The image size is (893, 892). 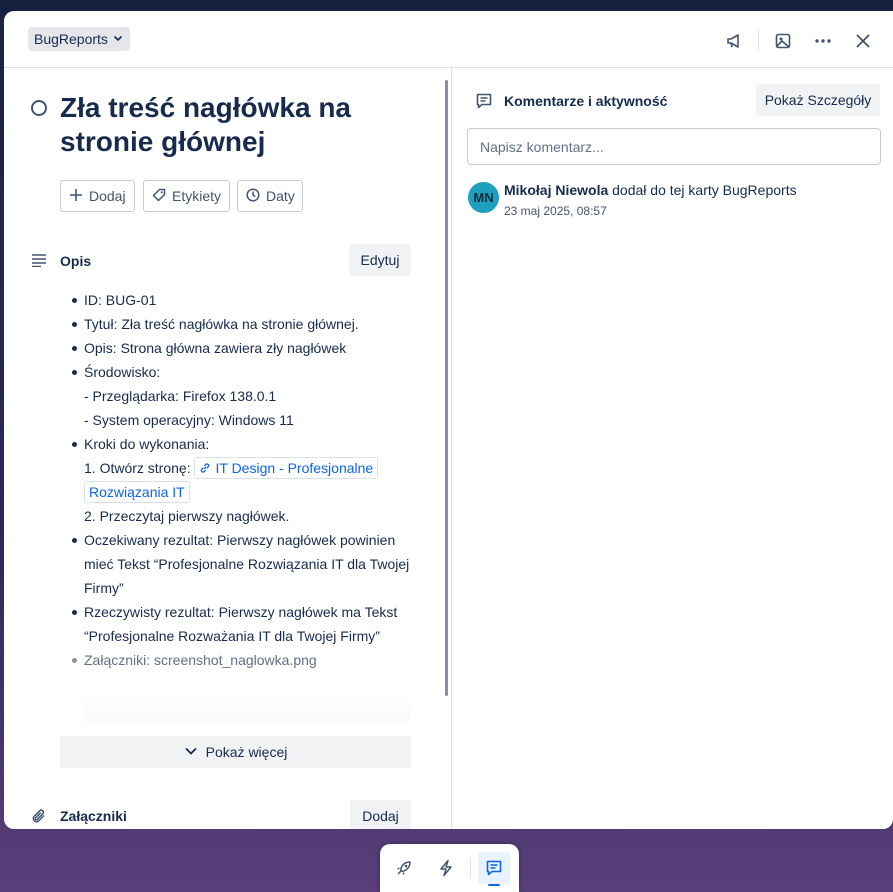 What do you see at coordinates (863, 41) in the screenshot?
I see `close-icon` at bounding box center [863, 41].